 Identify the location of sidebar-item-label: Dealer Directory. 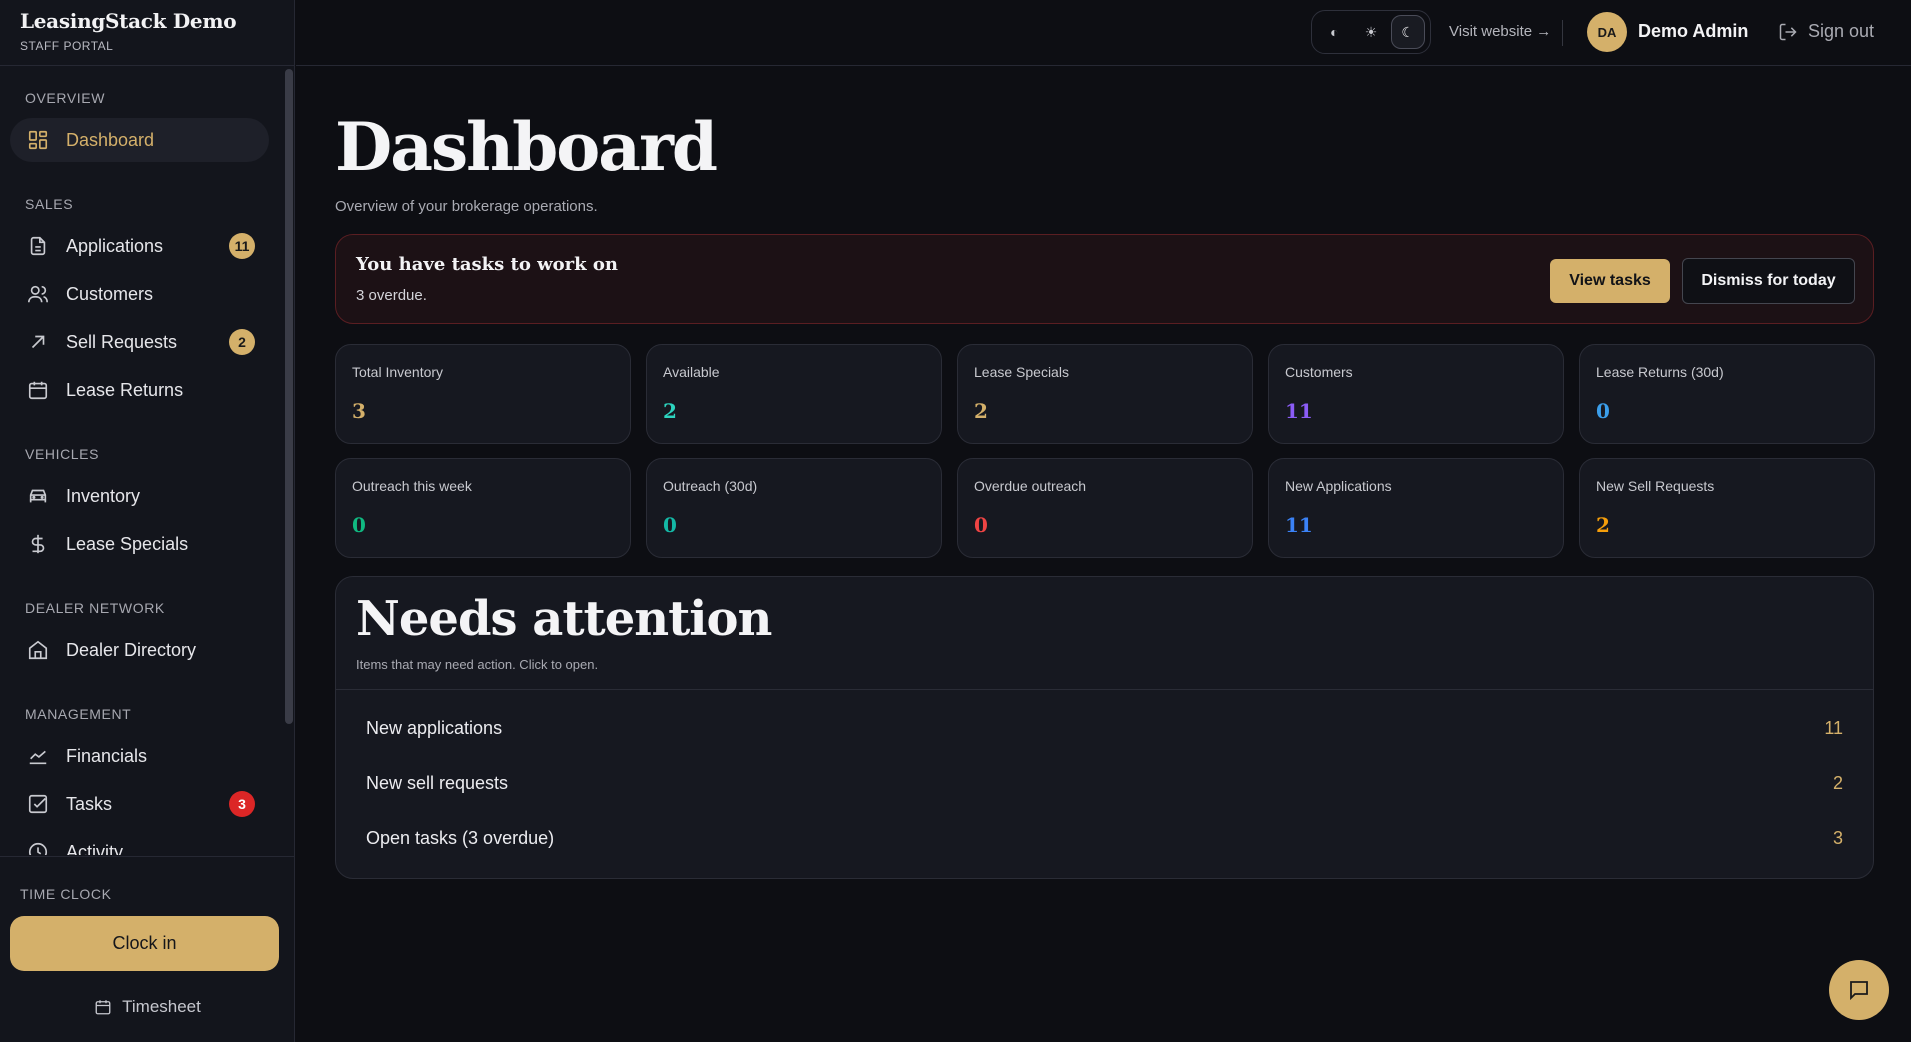
(131, 649).